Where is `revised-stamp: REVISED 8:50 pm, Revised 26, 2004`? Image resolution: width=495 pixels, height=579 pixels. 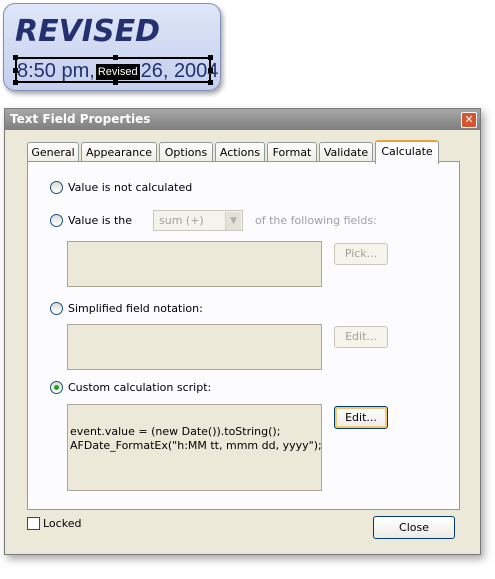
revised-stamp: REVISED 8:50 pm, Revised 26, 2004 is located at coordinates (112, 47).